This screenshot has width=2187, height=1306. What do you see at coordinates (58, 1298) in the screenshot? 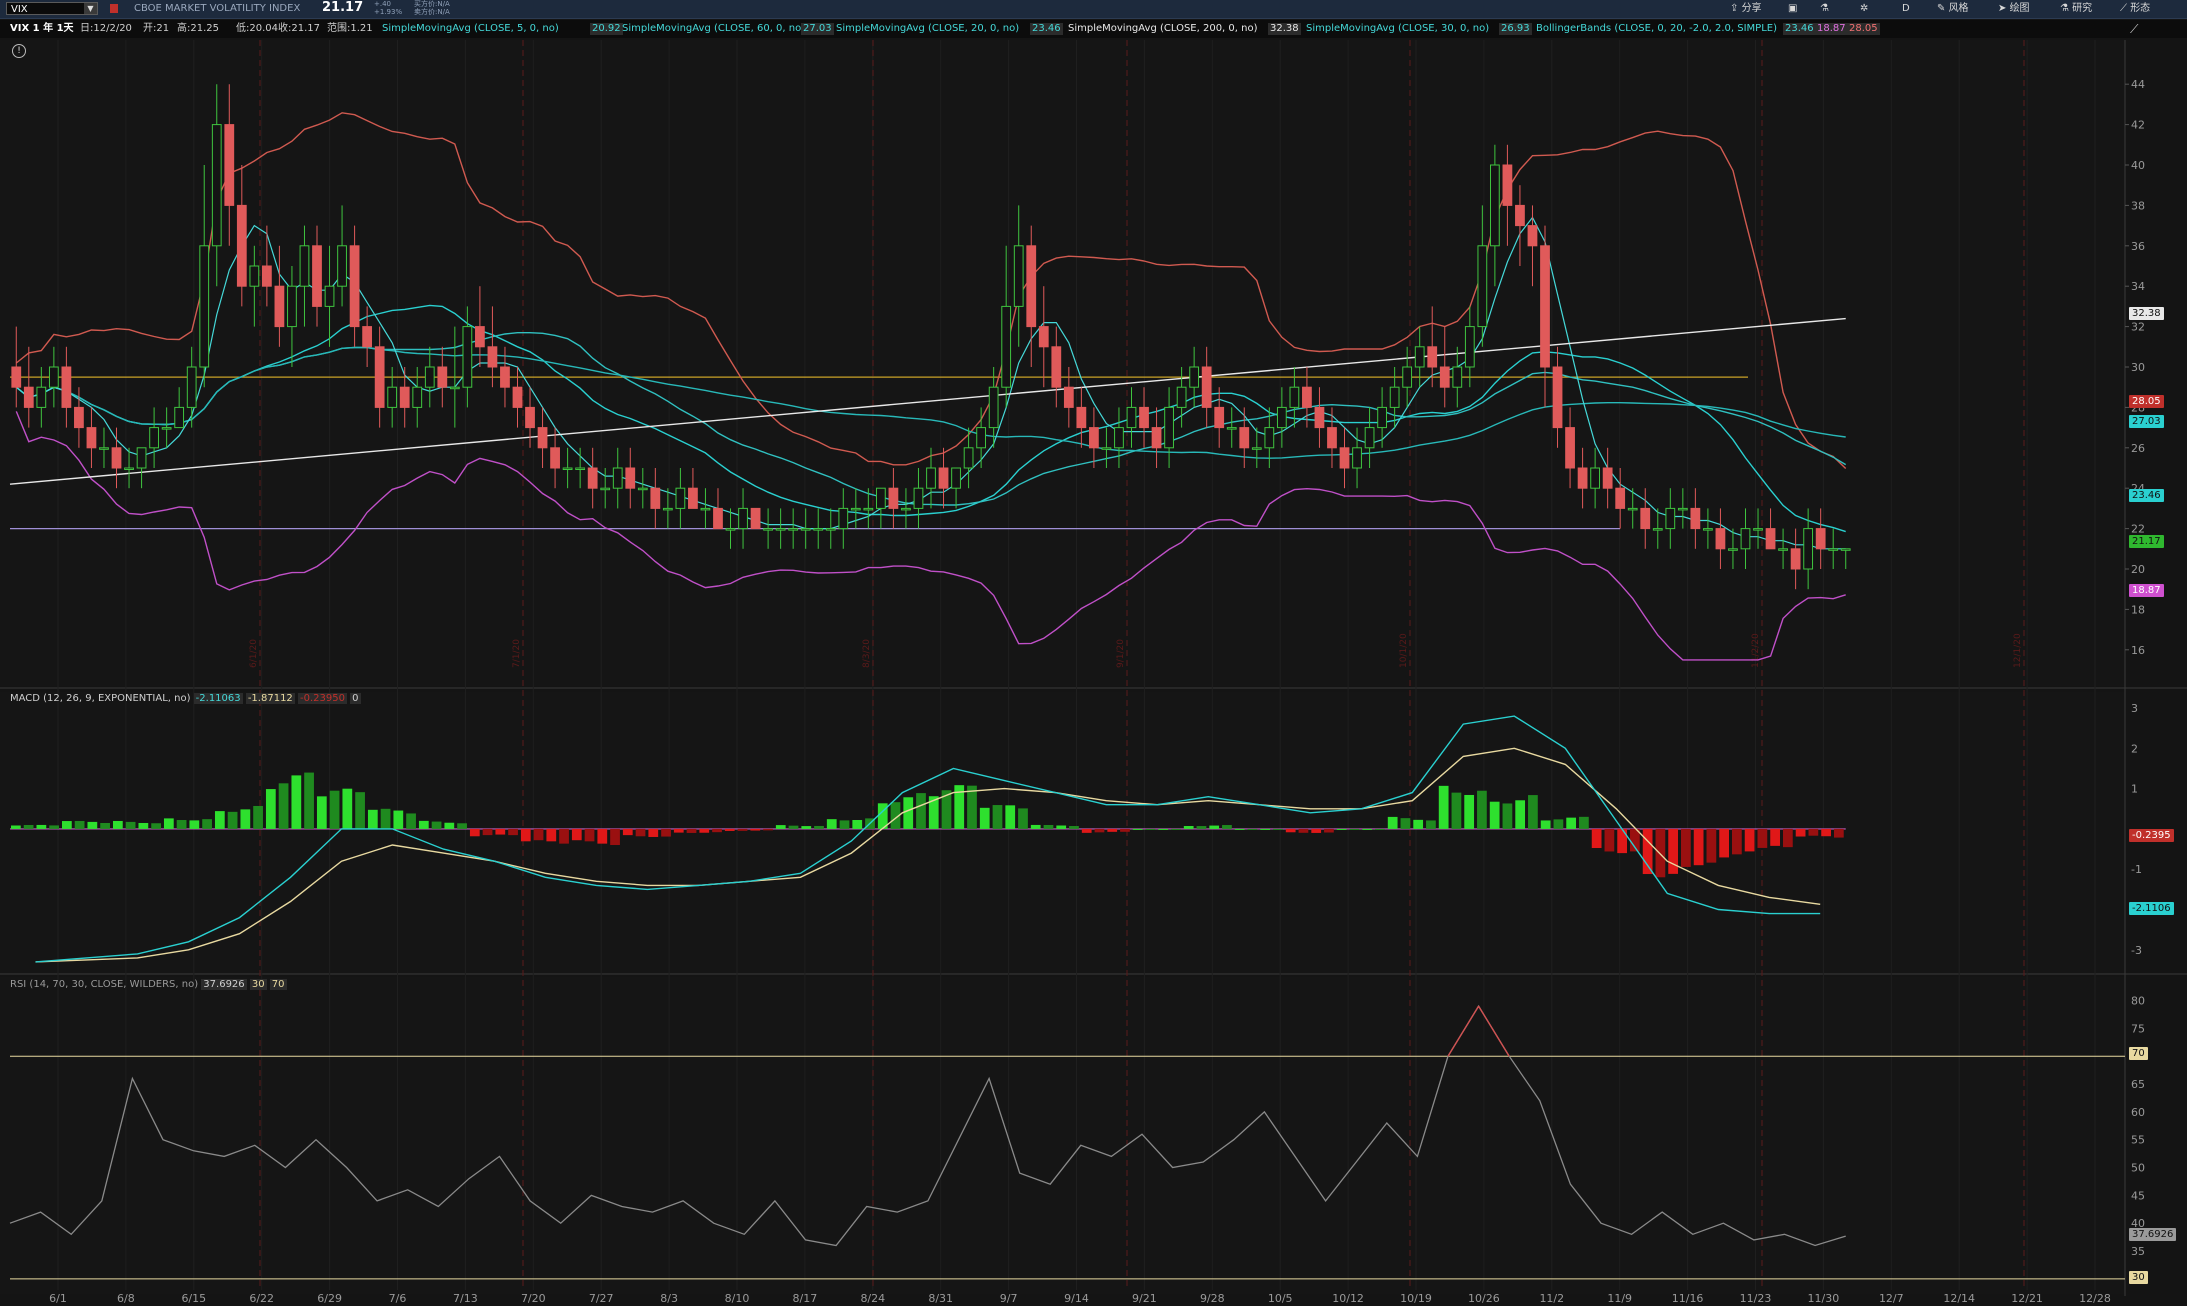
I see `x-tick-label: 6/1` at bounding box center [58, 1298].